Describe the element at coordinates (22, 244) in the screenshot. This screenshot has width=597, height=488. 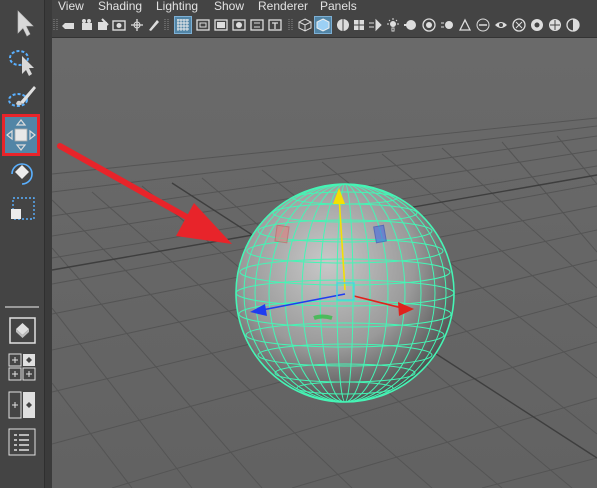
I see `toolbox` at that location.